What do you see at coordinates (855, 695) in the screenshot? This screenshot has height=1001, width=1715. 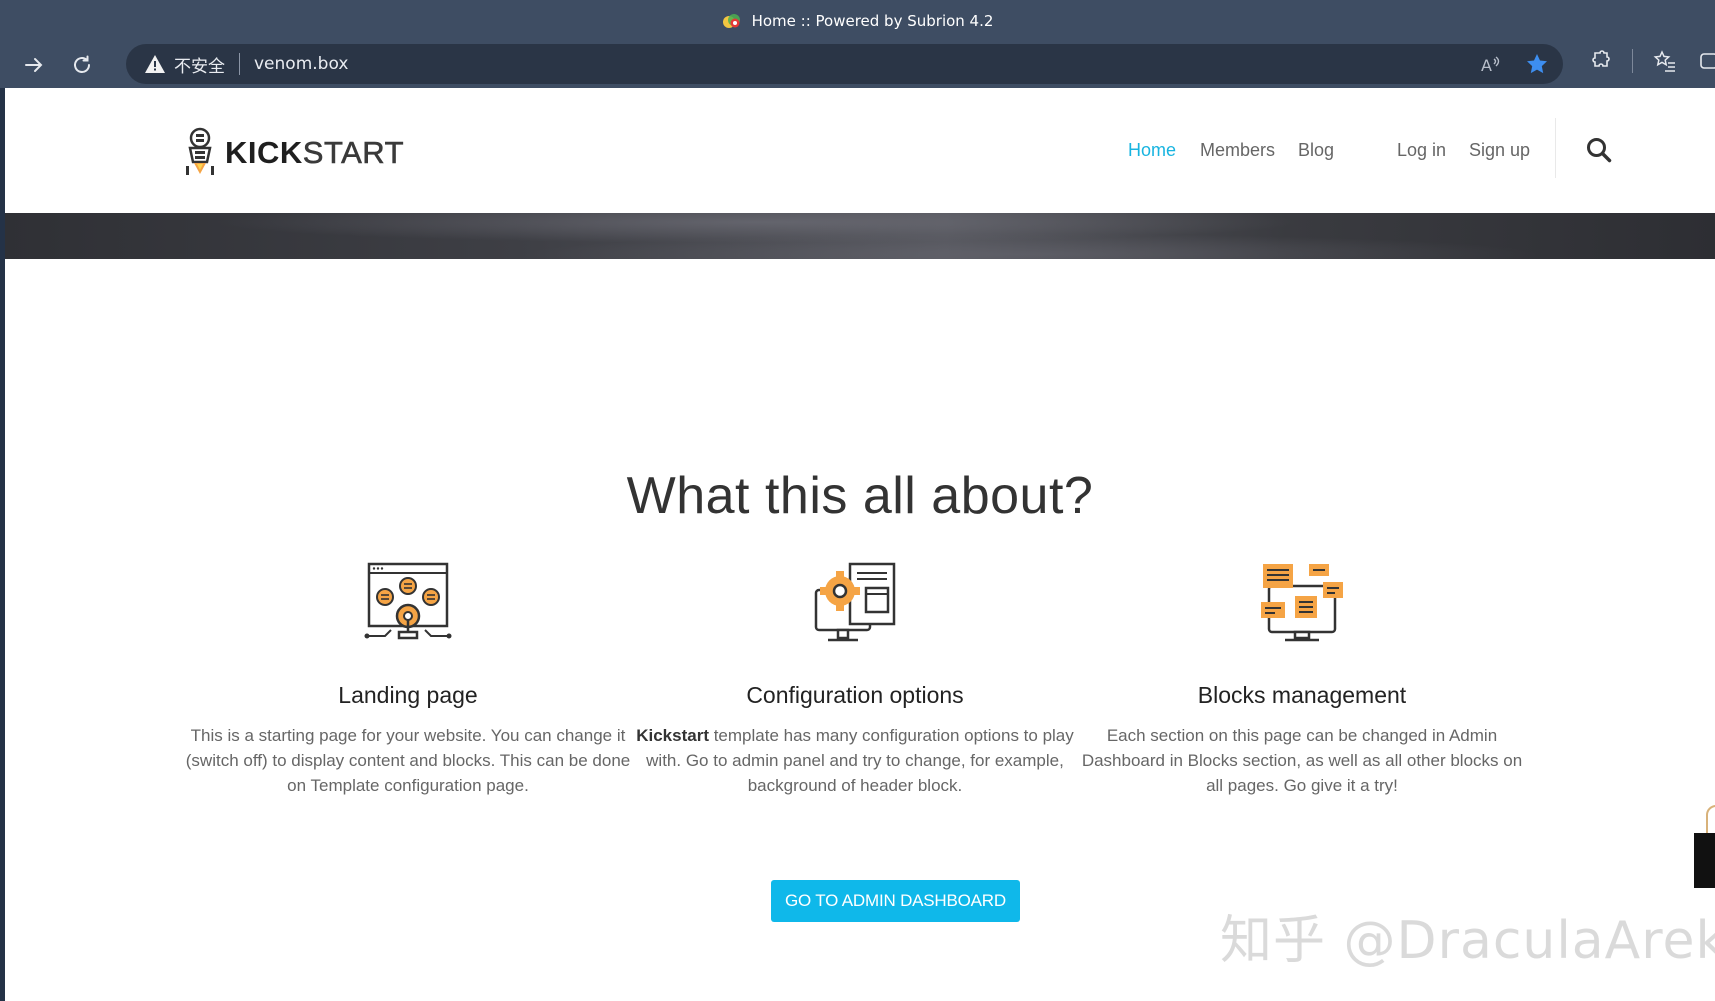 I see `feature-title: Configuration options` at bounding box center [855, 695].